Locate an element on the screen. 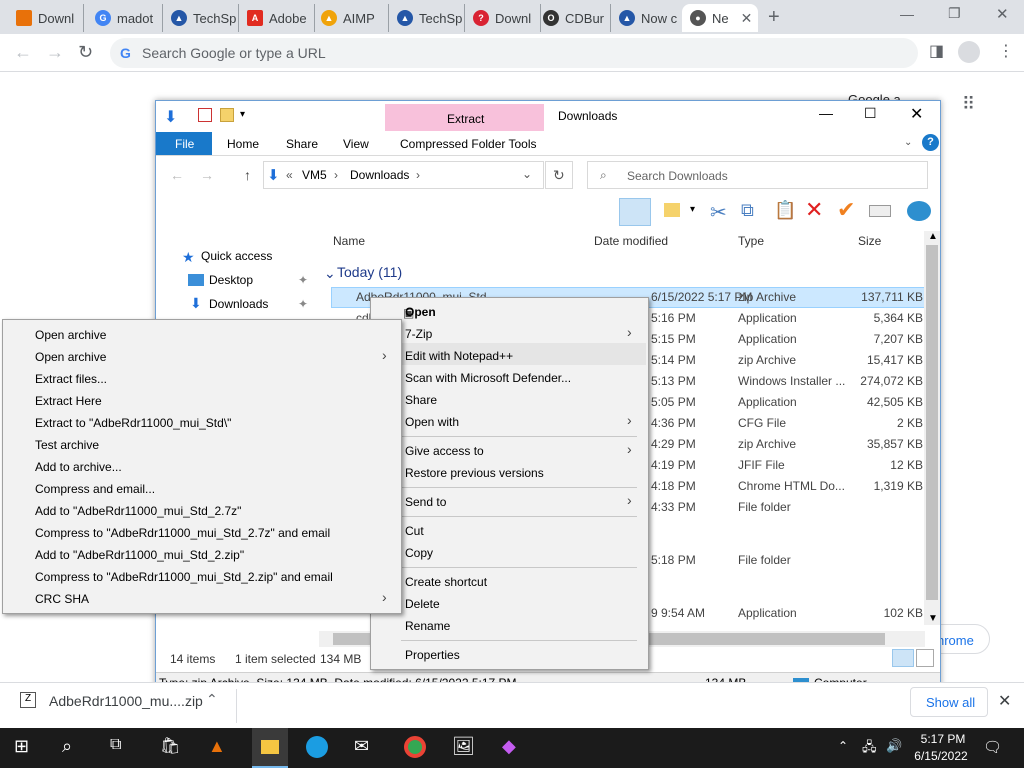 This screenshot has width=1024, height=768. volume-icon: 🔊 is located at coordinates (894, 746).